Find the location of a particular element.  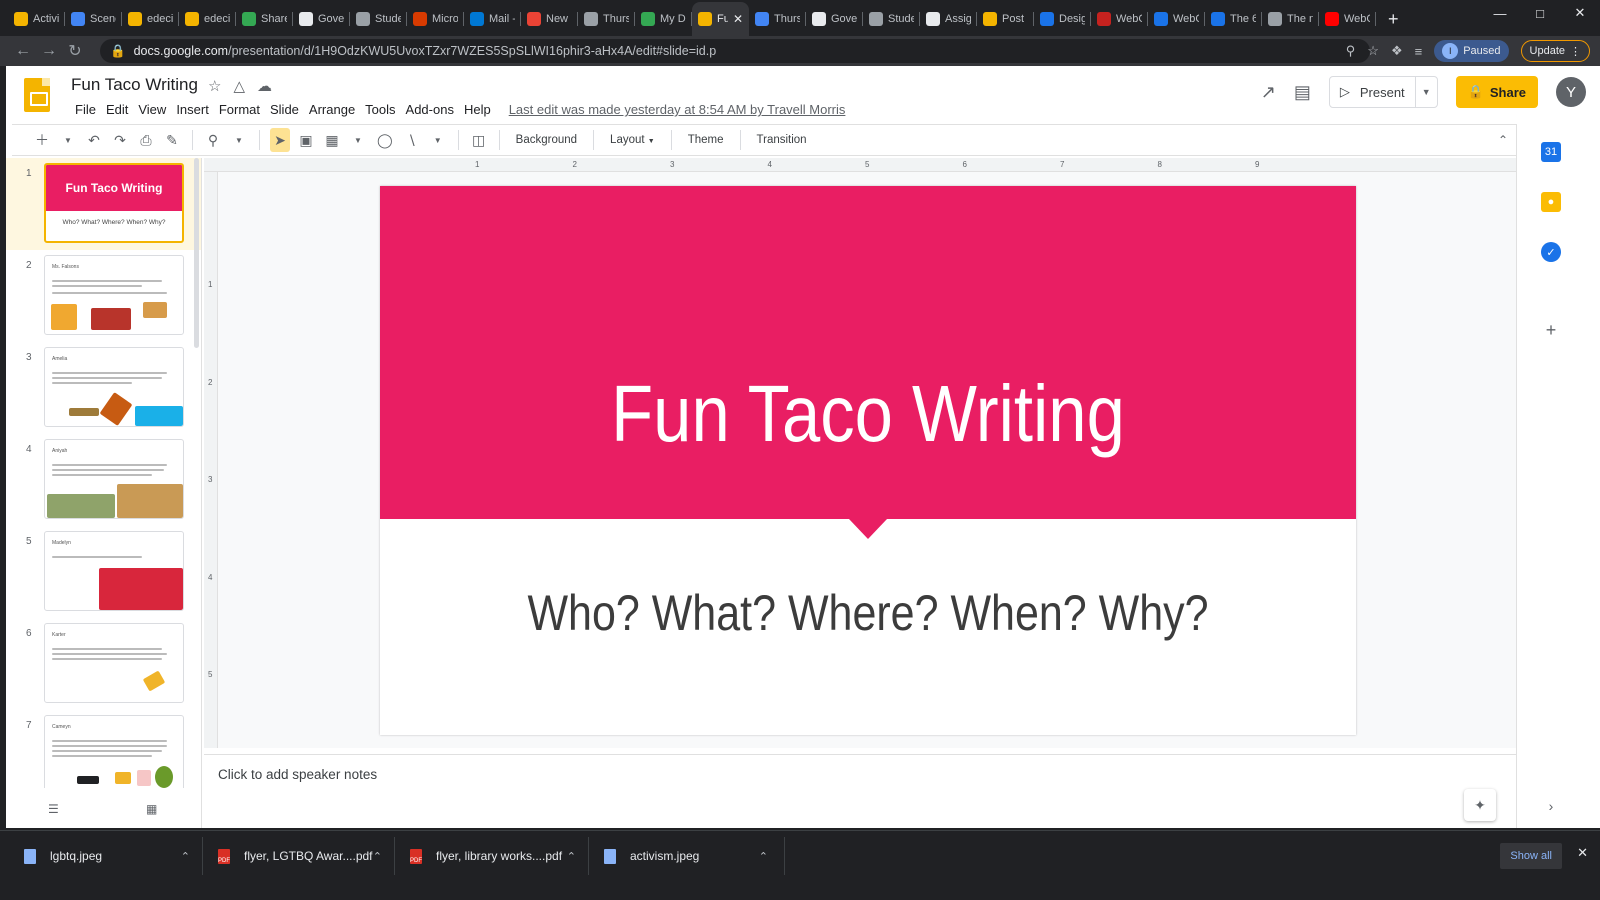

browser-tab: My D is located at coordinates (663, 19).